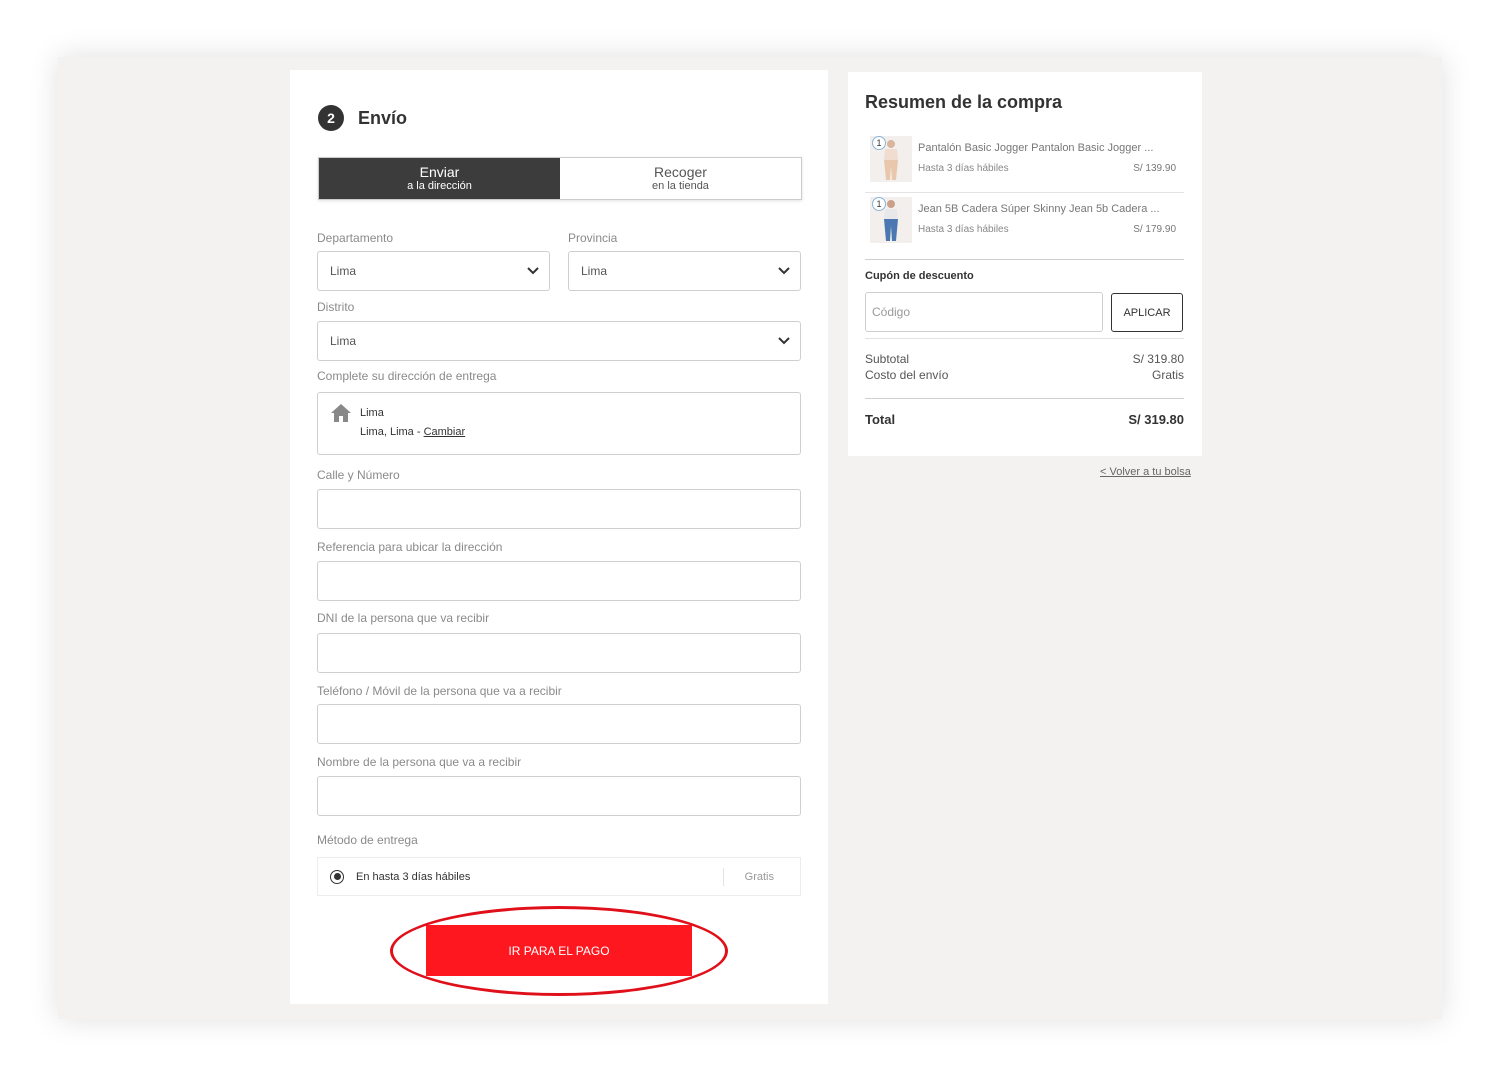  Describe the element at coordinates (559, 724) in the screenshot. I see `phone-input` at that location.